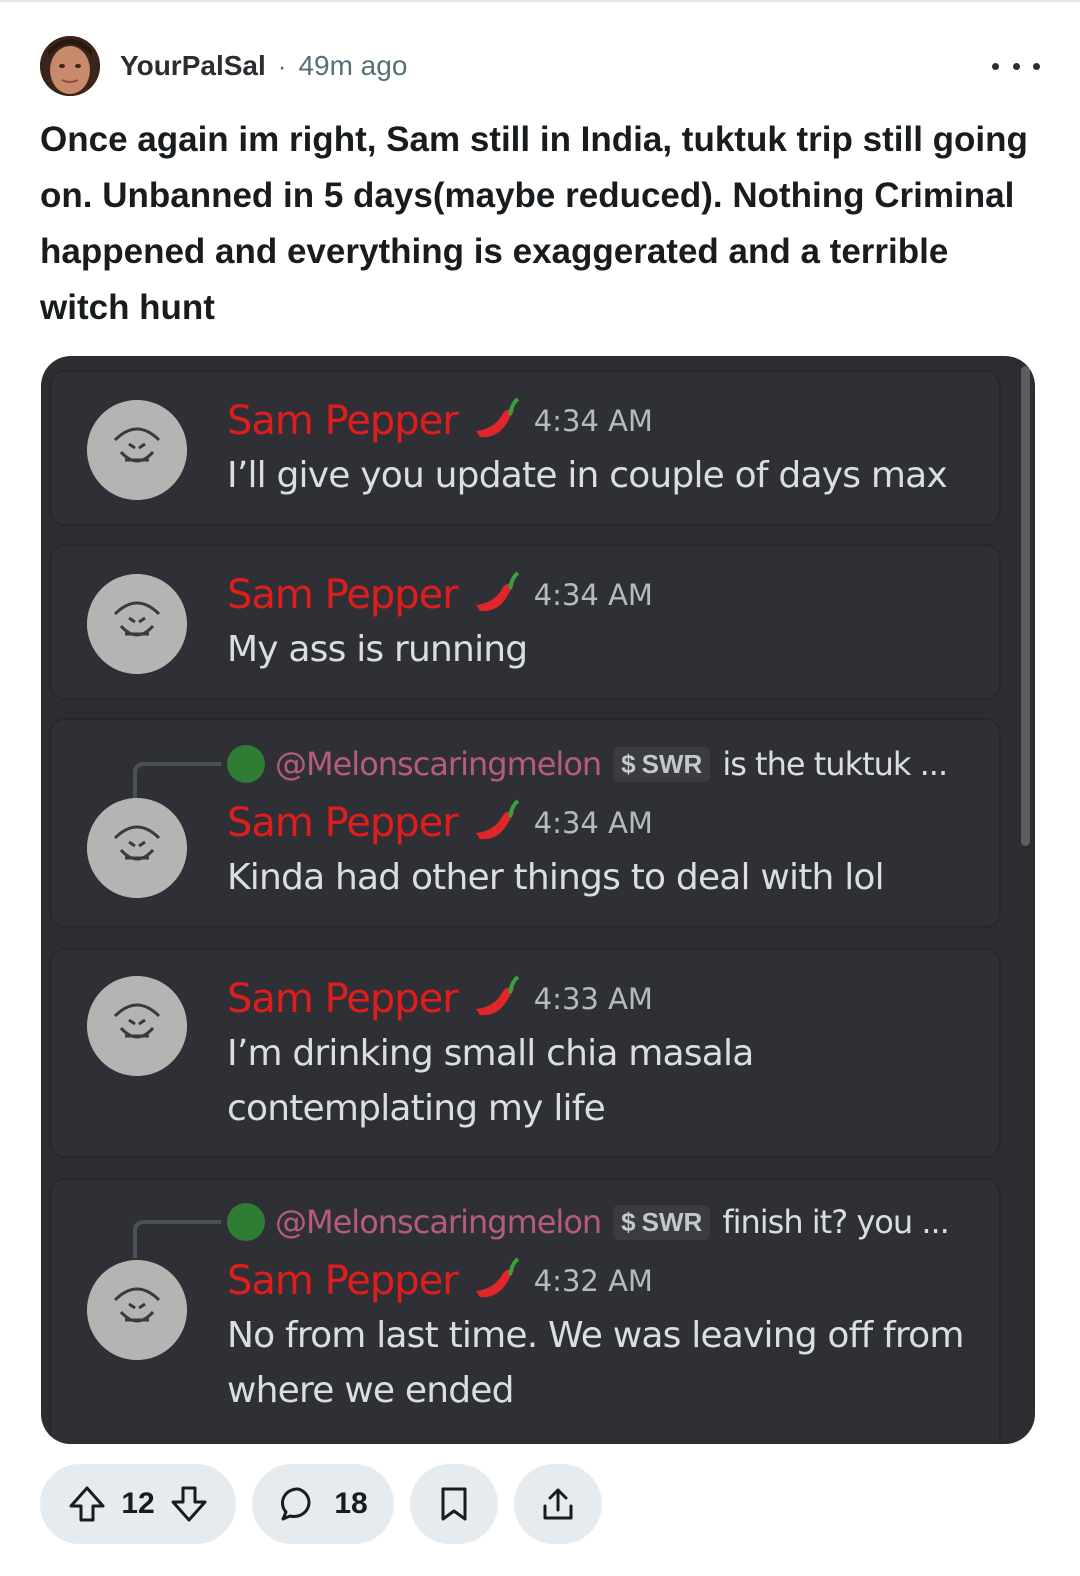  Describe the element at coordinates (353, 65) in the screenshot. I see `post-time: 49m ago` at that location.